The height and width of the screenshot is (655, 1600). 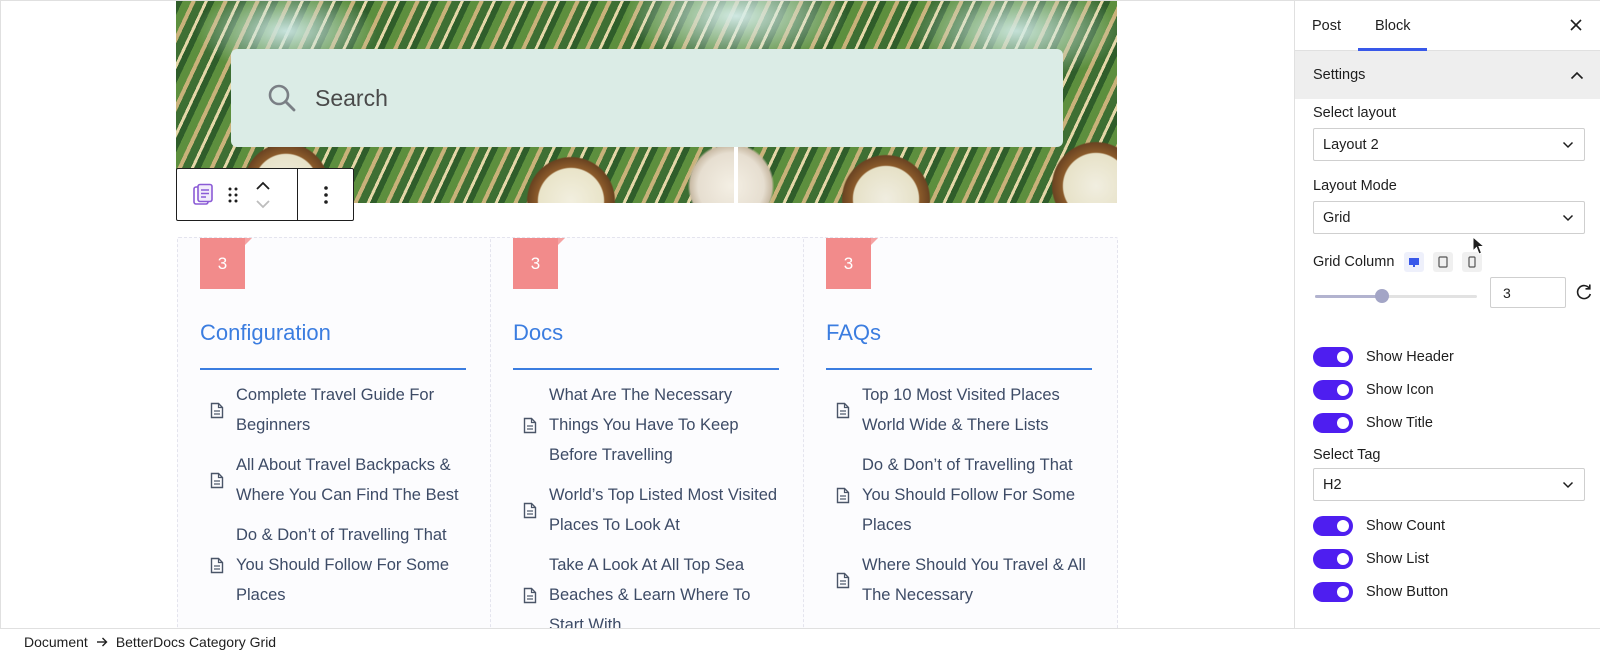 I want to click on slider-thumb, so click(x=1382, y=296).